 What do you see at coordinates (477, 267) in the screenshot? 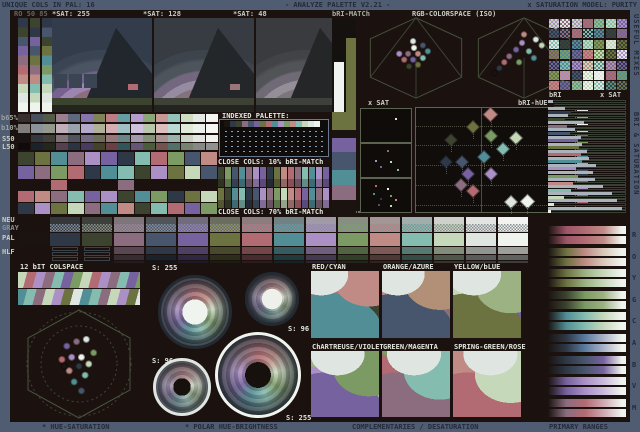
I see `complementary-panel-label: YELLOW/bLUE` at bounding box center [477, 267].